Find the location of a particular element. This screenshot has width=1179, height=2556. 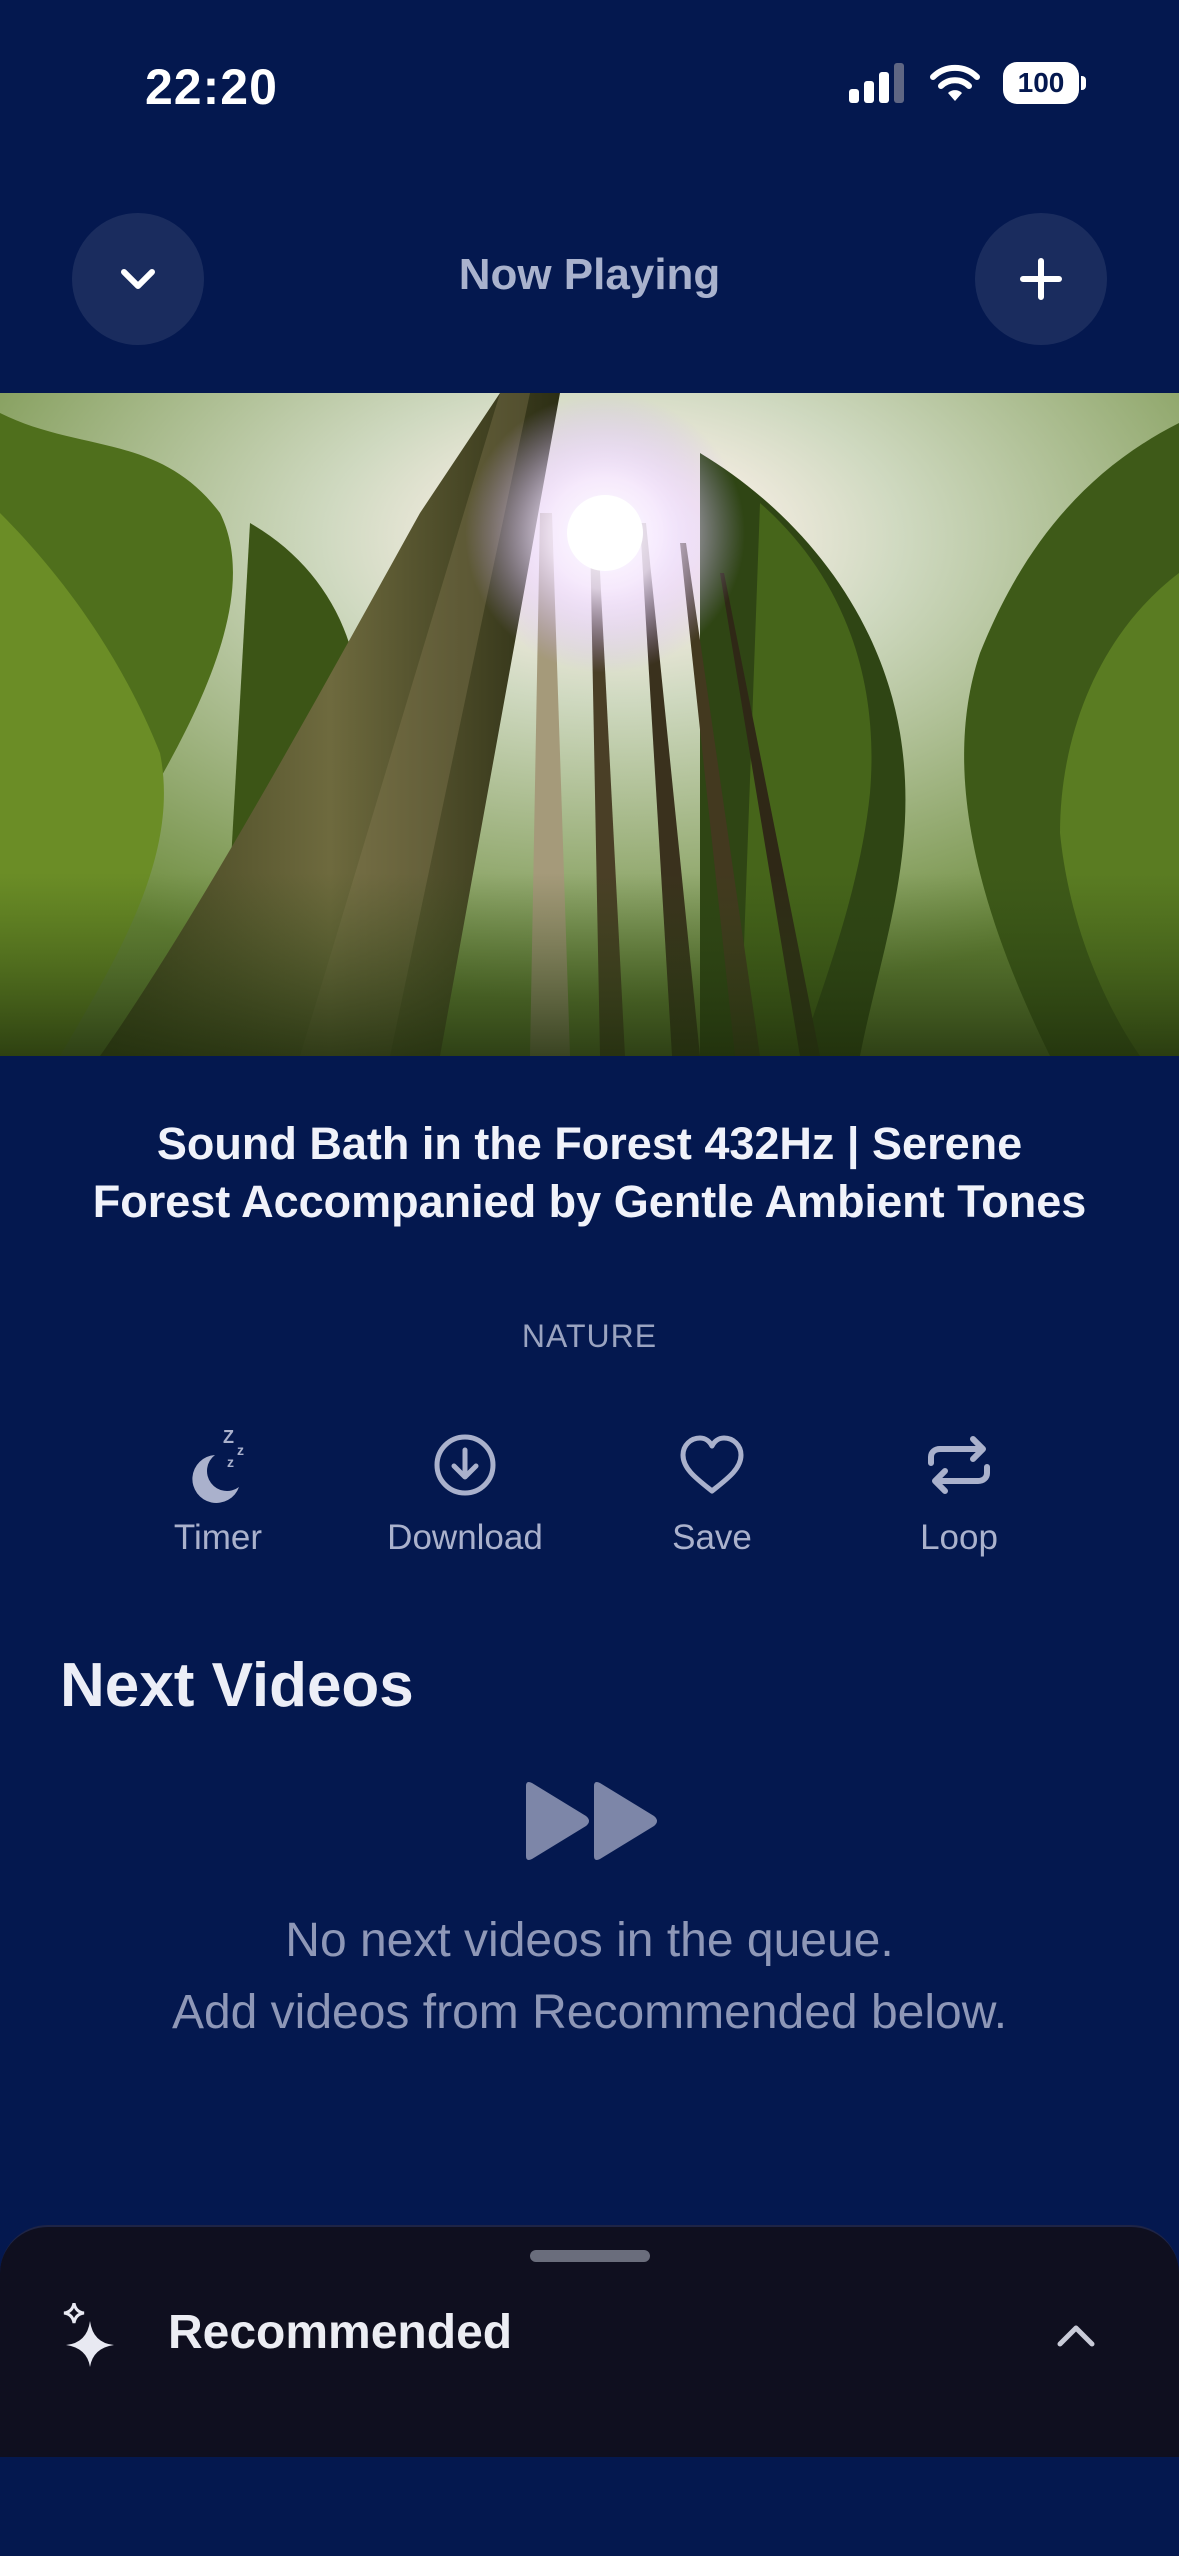

cellular-signal-icon is located at coordinates (876, 83).